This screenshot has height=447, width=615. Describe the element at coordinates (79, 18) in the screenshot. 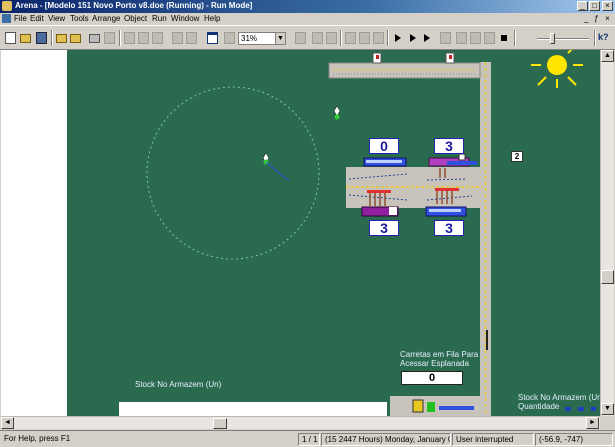

I see `menu-tools: Tools` at that location.